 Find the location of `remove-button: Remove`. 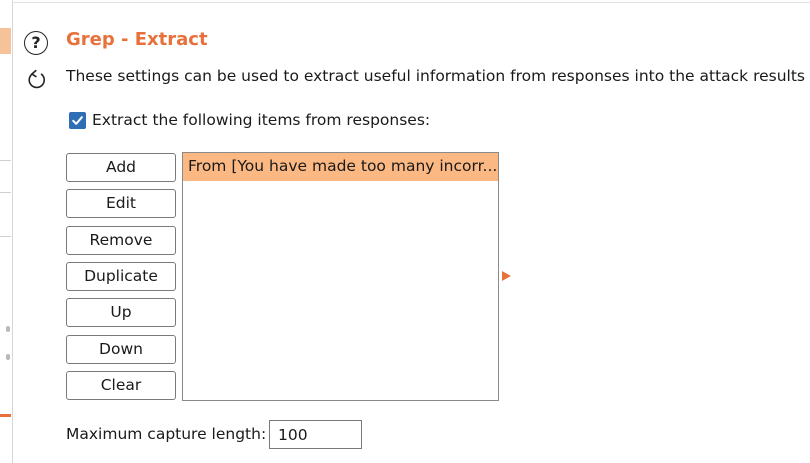

remove-button: Remove is located at coordinates (121, 240).